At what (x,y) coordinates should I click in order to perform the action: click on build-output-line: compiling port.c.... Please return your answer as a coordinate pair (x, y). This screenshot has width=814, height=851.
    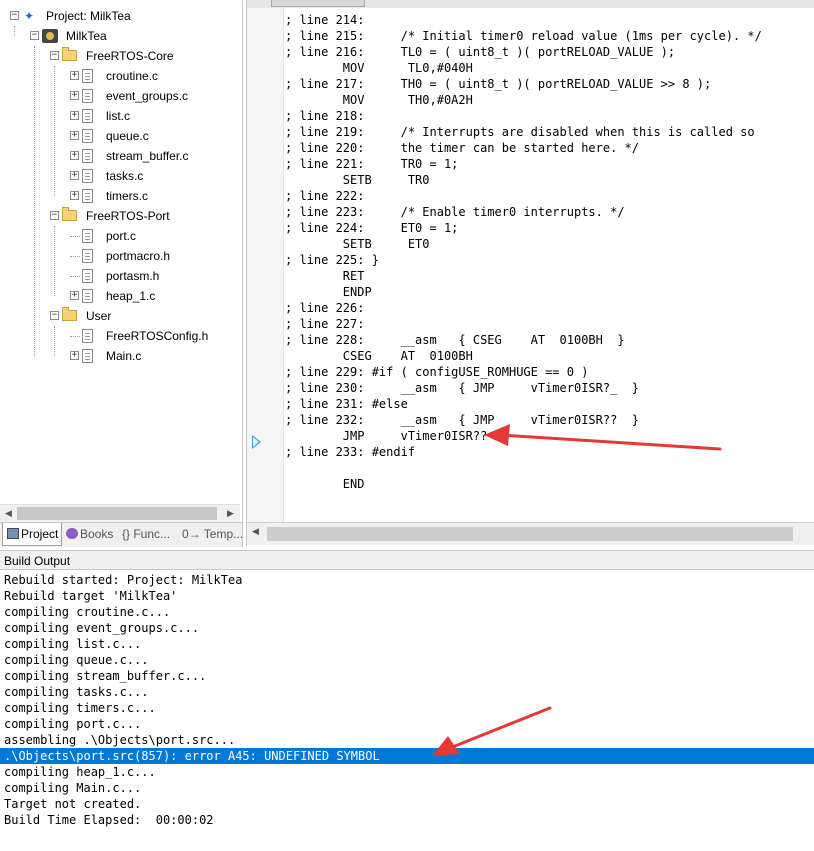
    Looking at the image, I should click on (407, 724).